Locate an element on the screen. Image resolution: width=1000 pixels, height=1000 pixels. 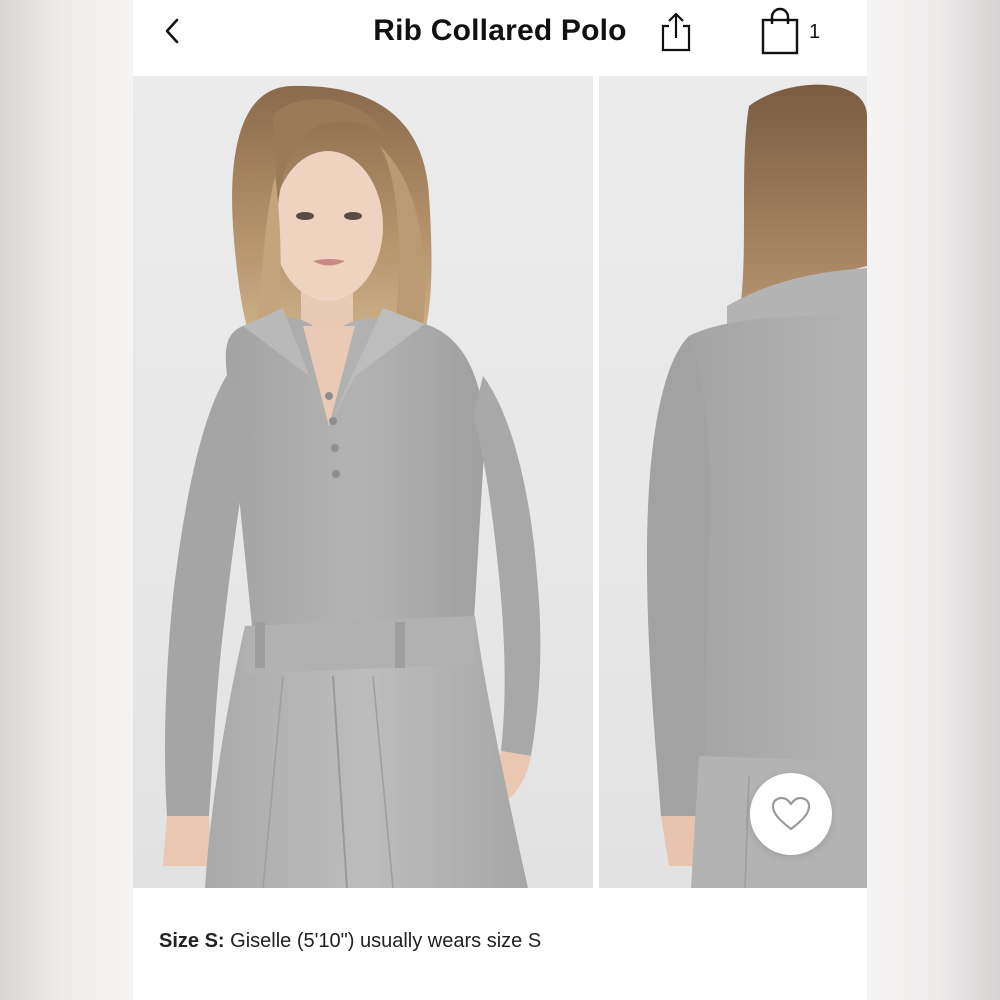
page-title: Rib Collared Polo is located at coordinates (500, 30).